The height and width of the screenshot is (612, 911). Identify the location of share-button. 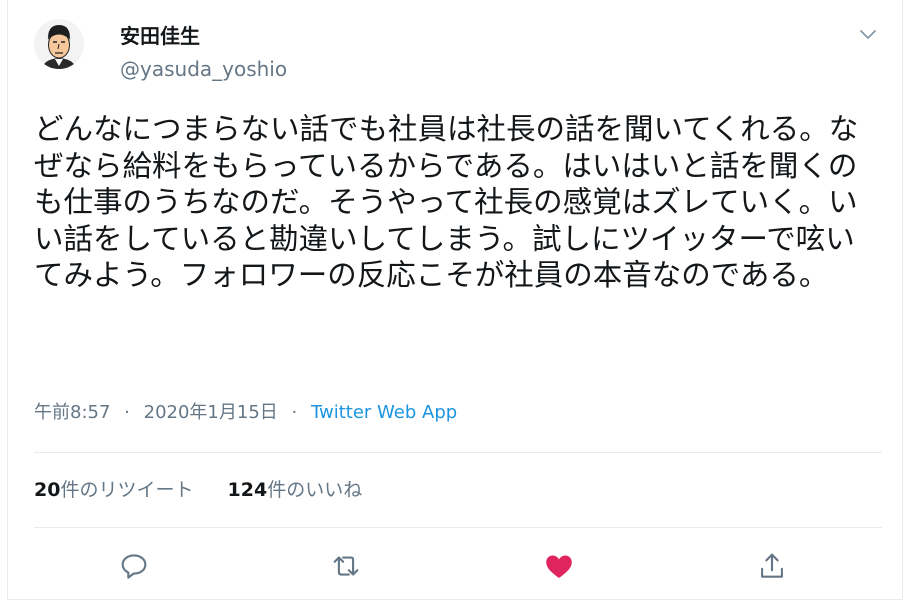
(772, 566).